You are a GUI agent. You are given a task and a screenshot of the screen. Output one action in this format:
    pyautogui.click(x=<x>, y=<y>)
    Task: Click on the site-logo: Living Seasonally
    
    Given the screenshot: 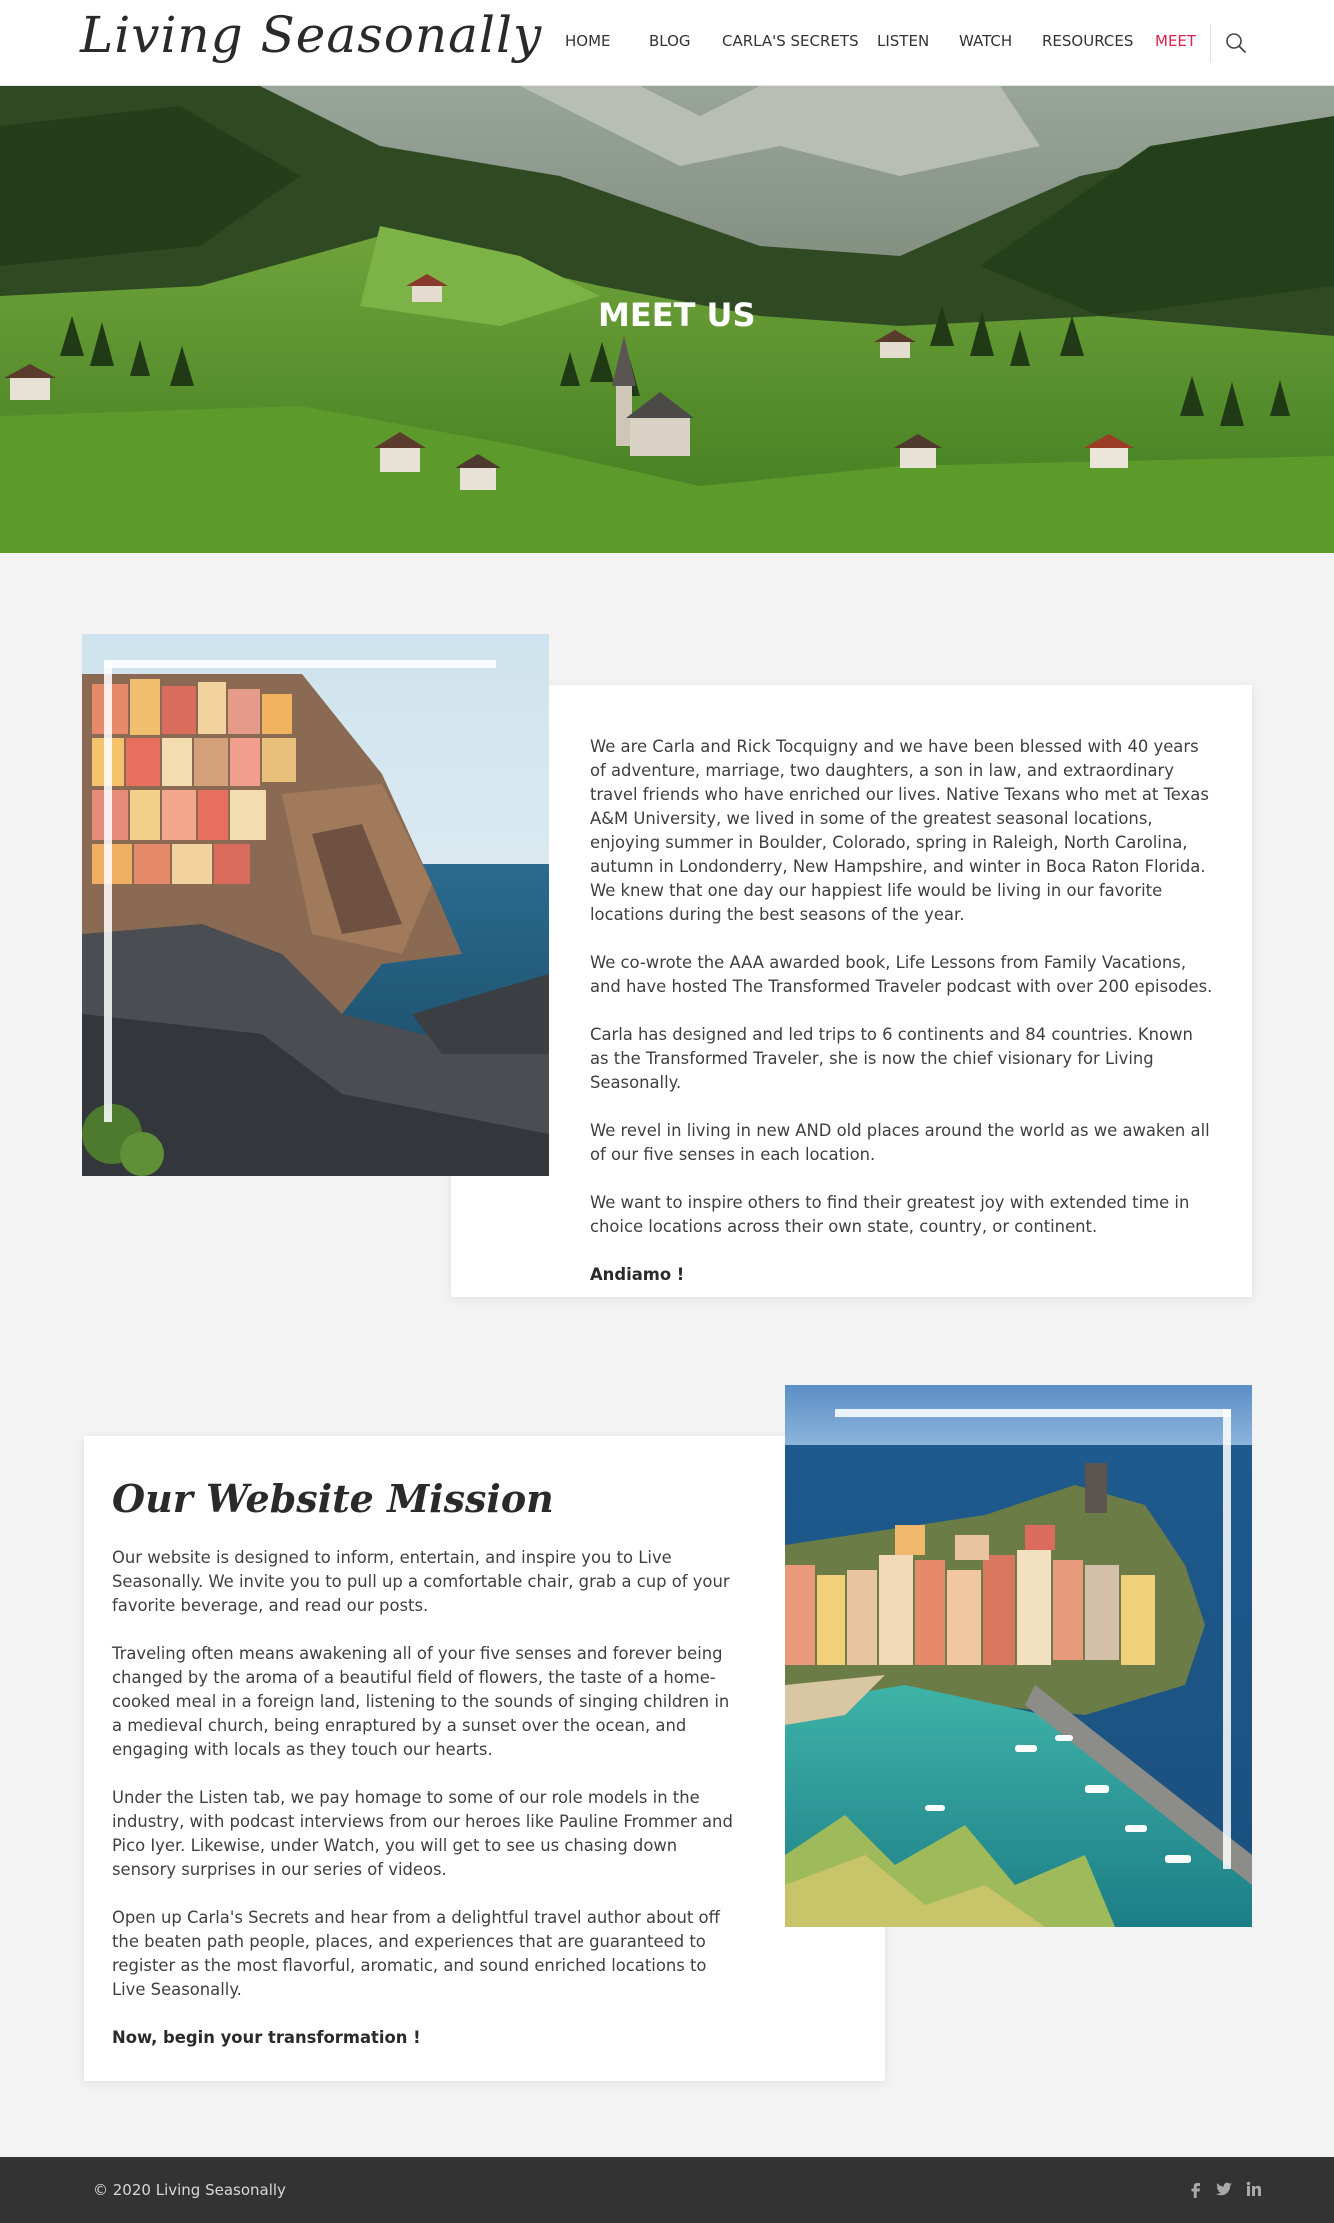 What is the action you would take?
    pyautogui.click(x=311, y=35)
    